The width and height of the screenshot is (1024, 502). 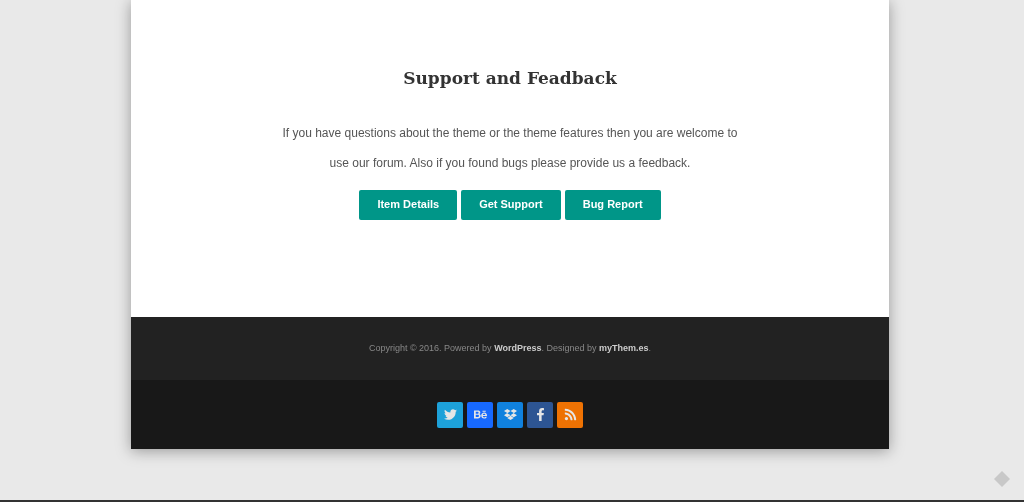 I want to click on section-title: Support and Feadback, so click(x=510, y=78).